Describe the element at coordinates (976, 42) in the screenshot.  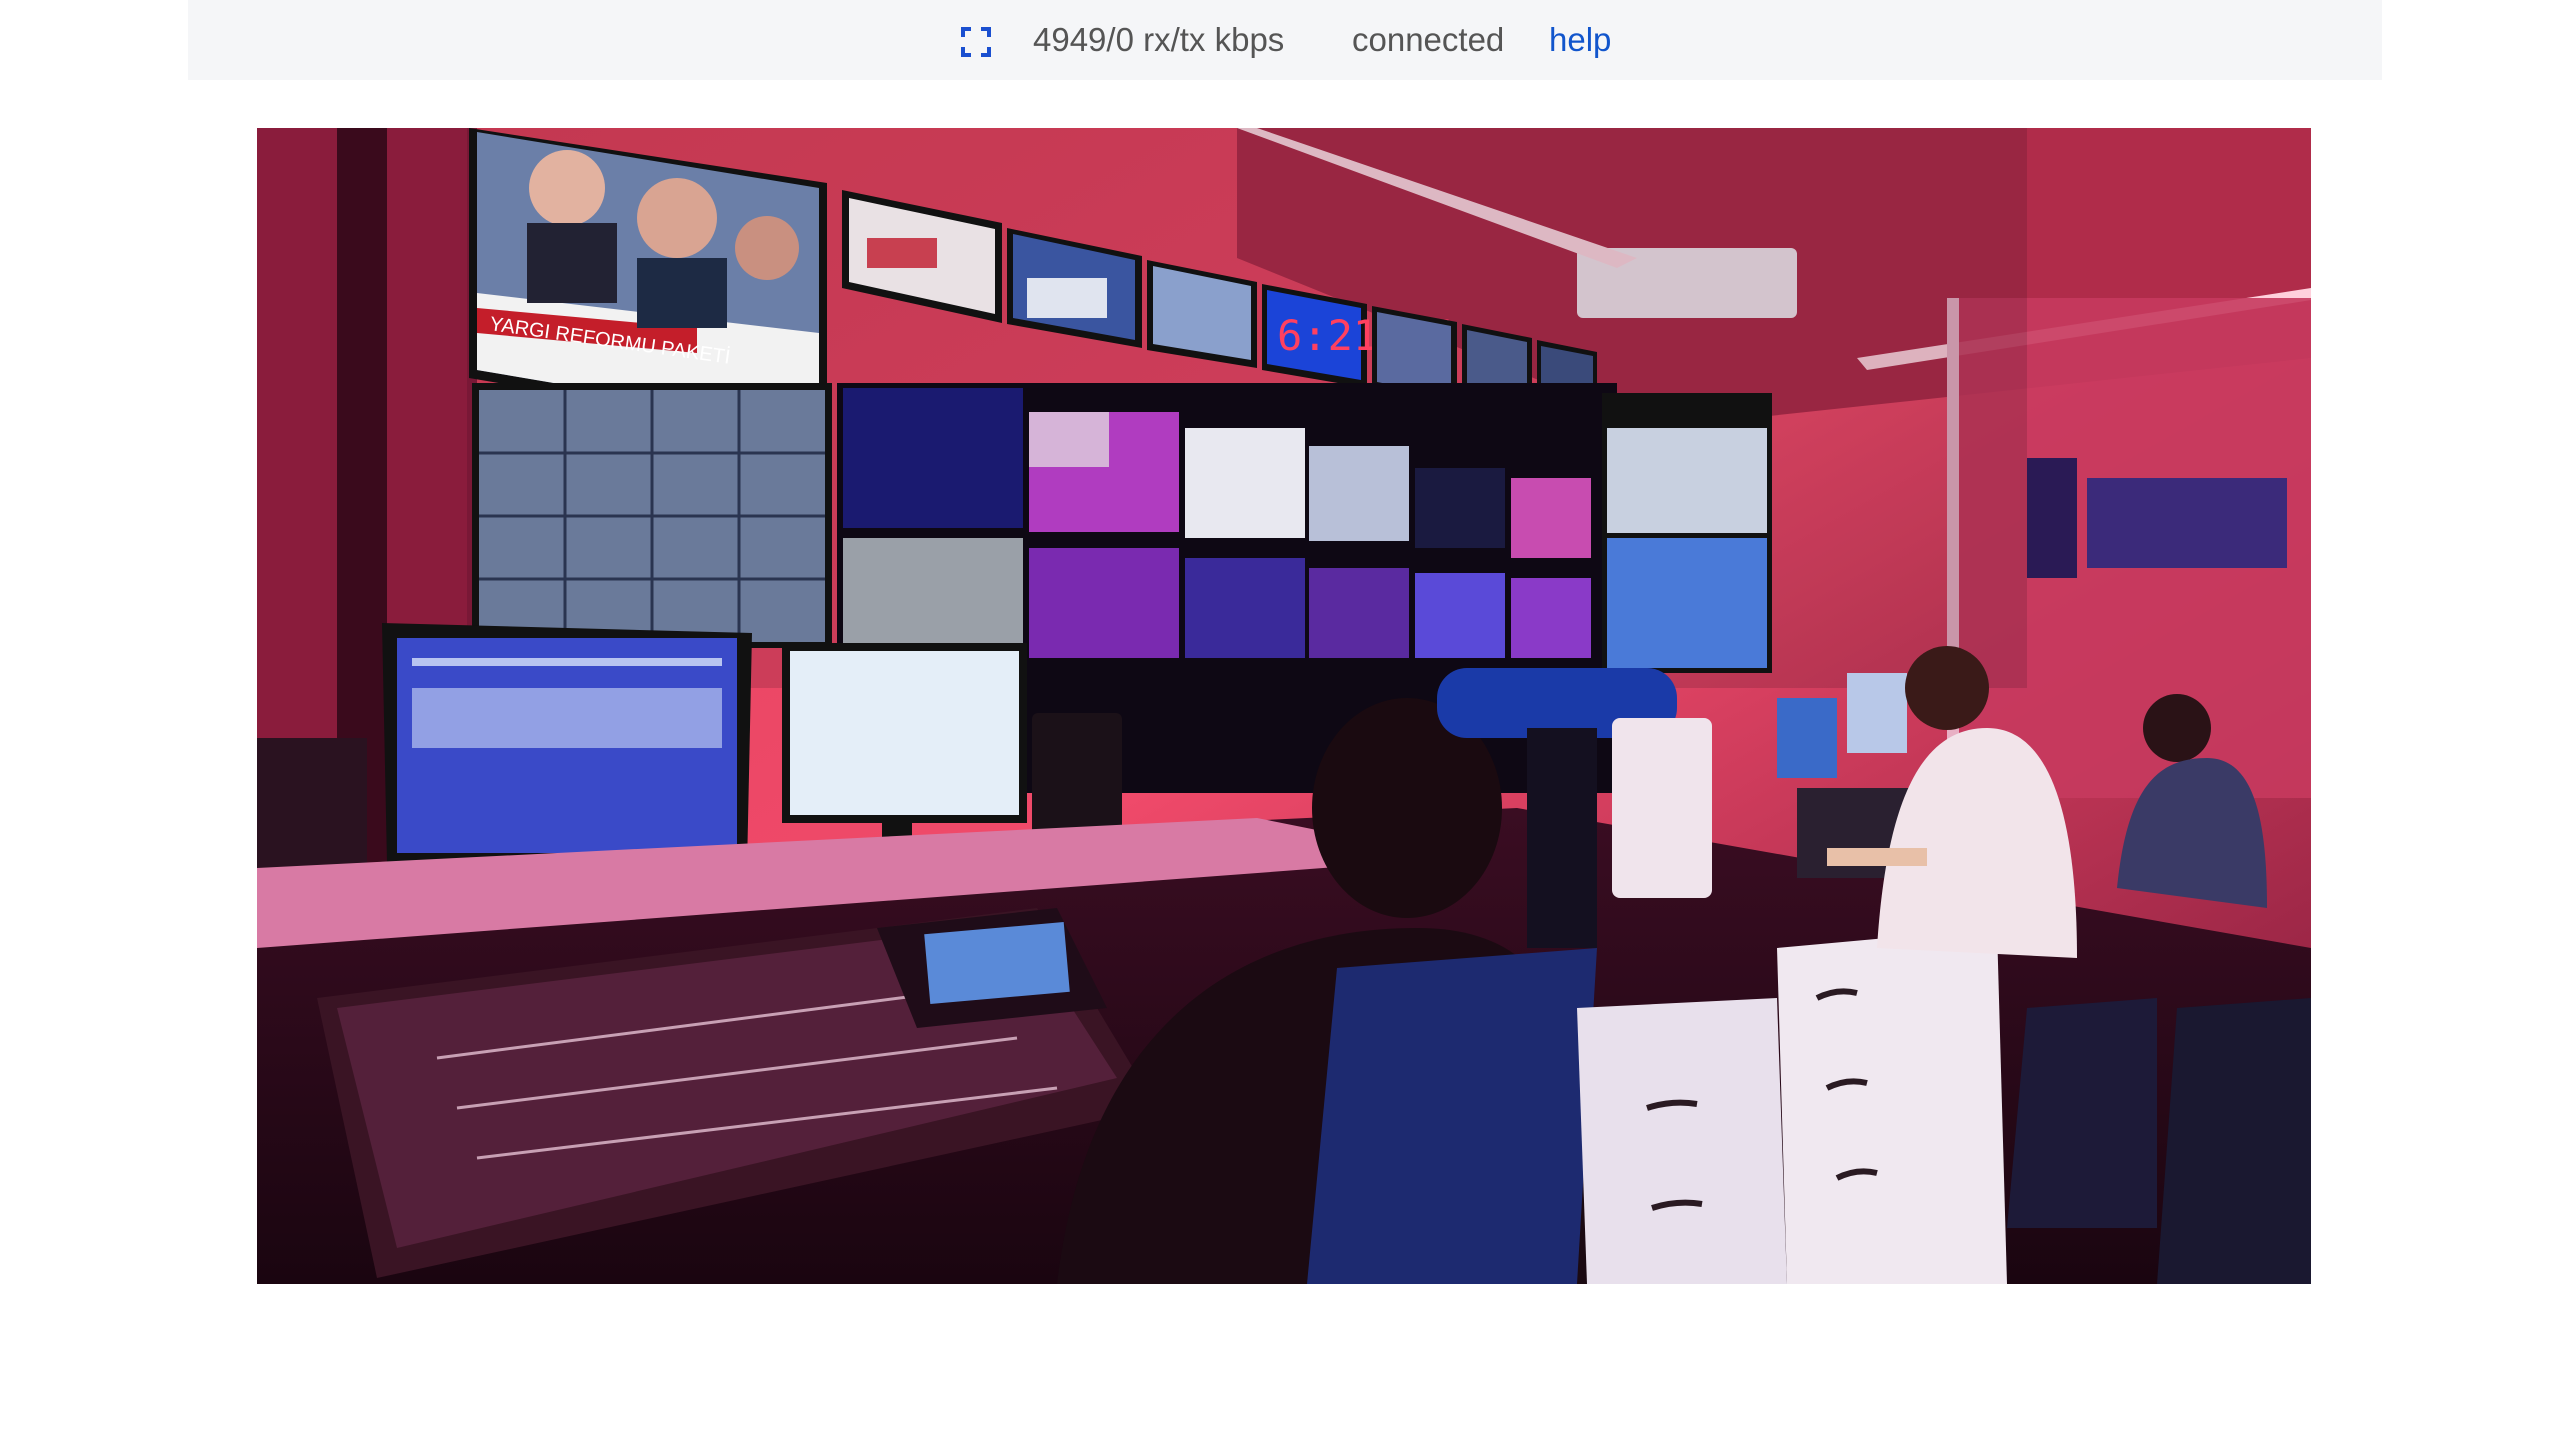
I see `fullscreen-icon` at that location.